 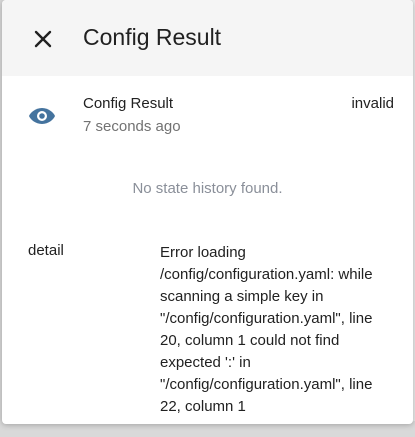 I want to click on close-icon, so click(x=43, y=39).